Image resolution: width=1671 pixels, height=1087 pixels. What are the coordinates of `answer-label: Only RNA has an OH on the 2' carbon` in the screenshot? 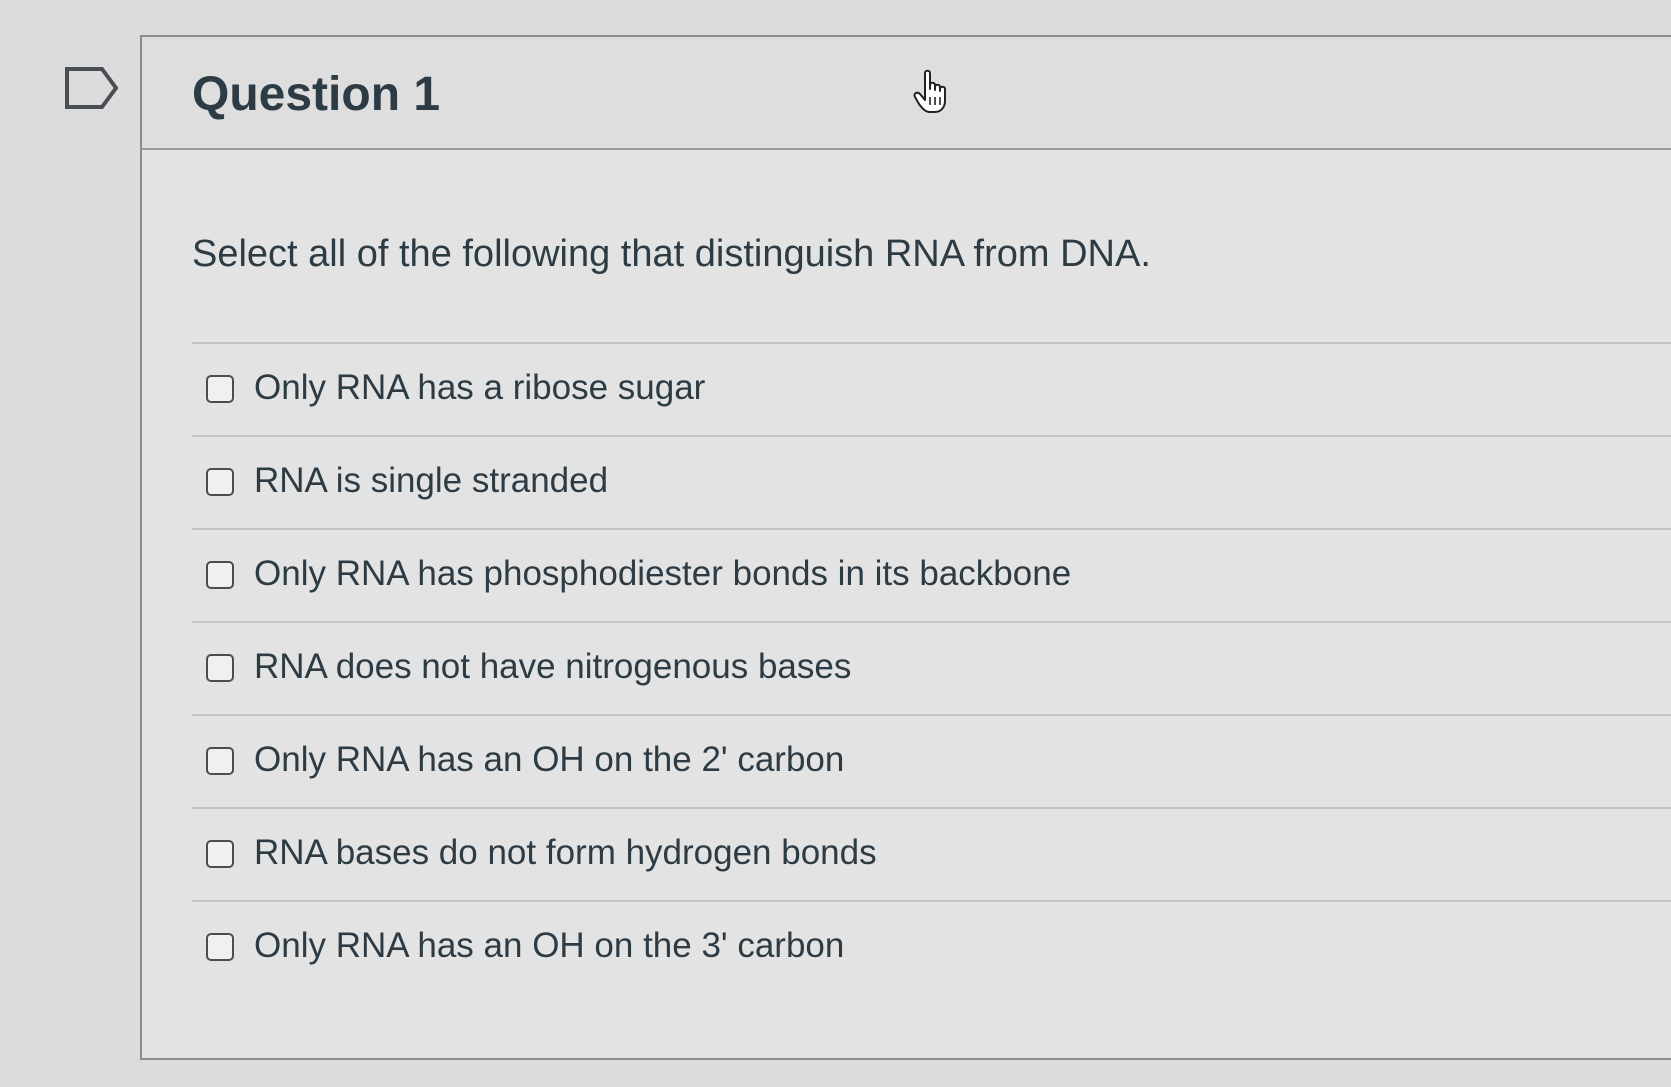 It's located at (549, 760).